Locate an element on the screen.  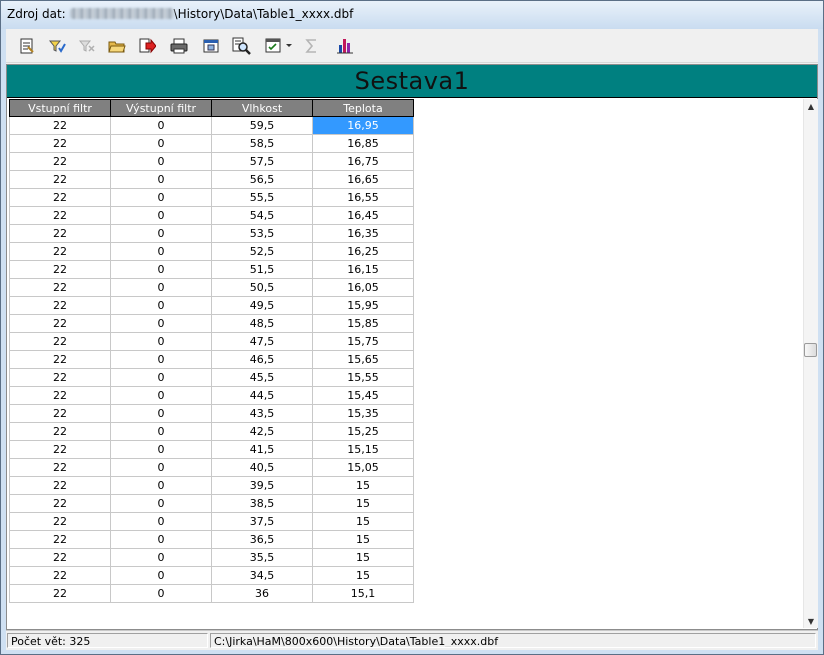
table-row: 22 0 58,5 16,85 is located at coordinates (211, 143).